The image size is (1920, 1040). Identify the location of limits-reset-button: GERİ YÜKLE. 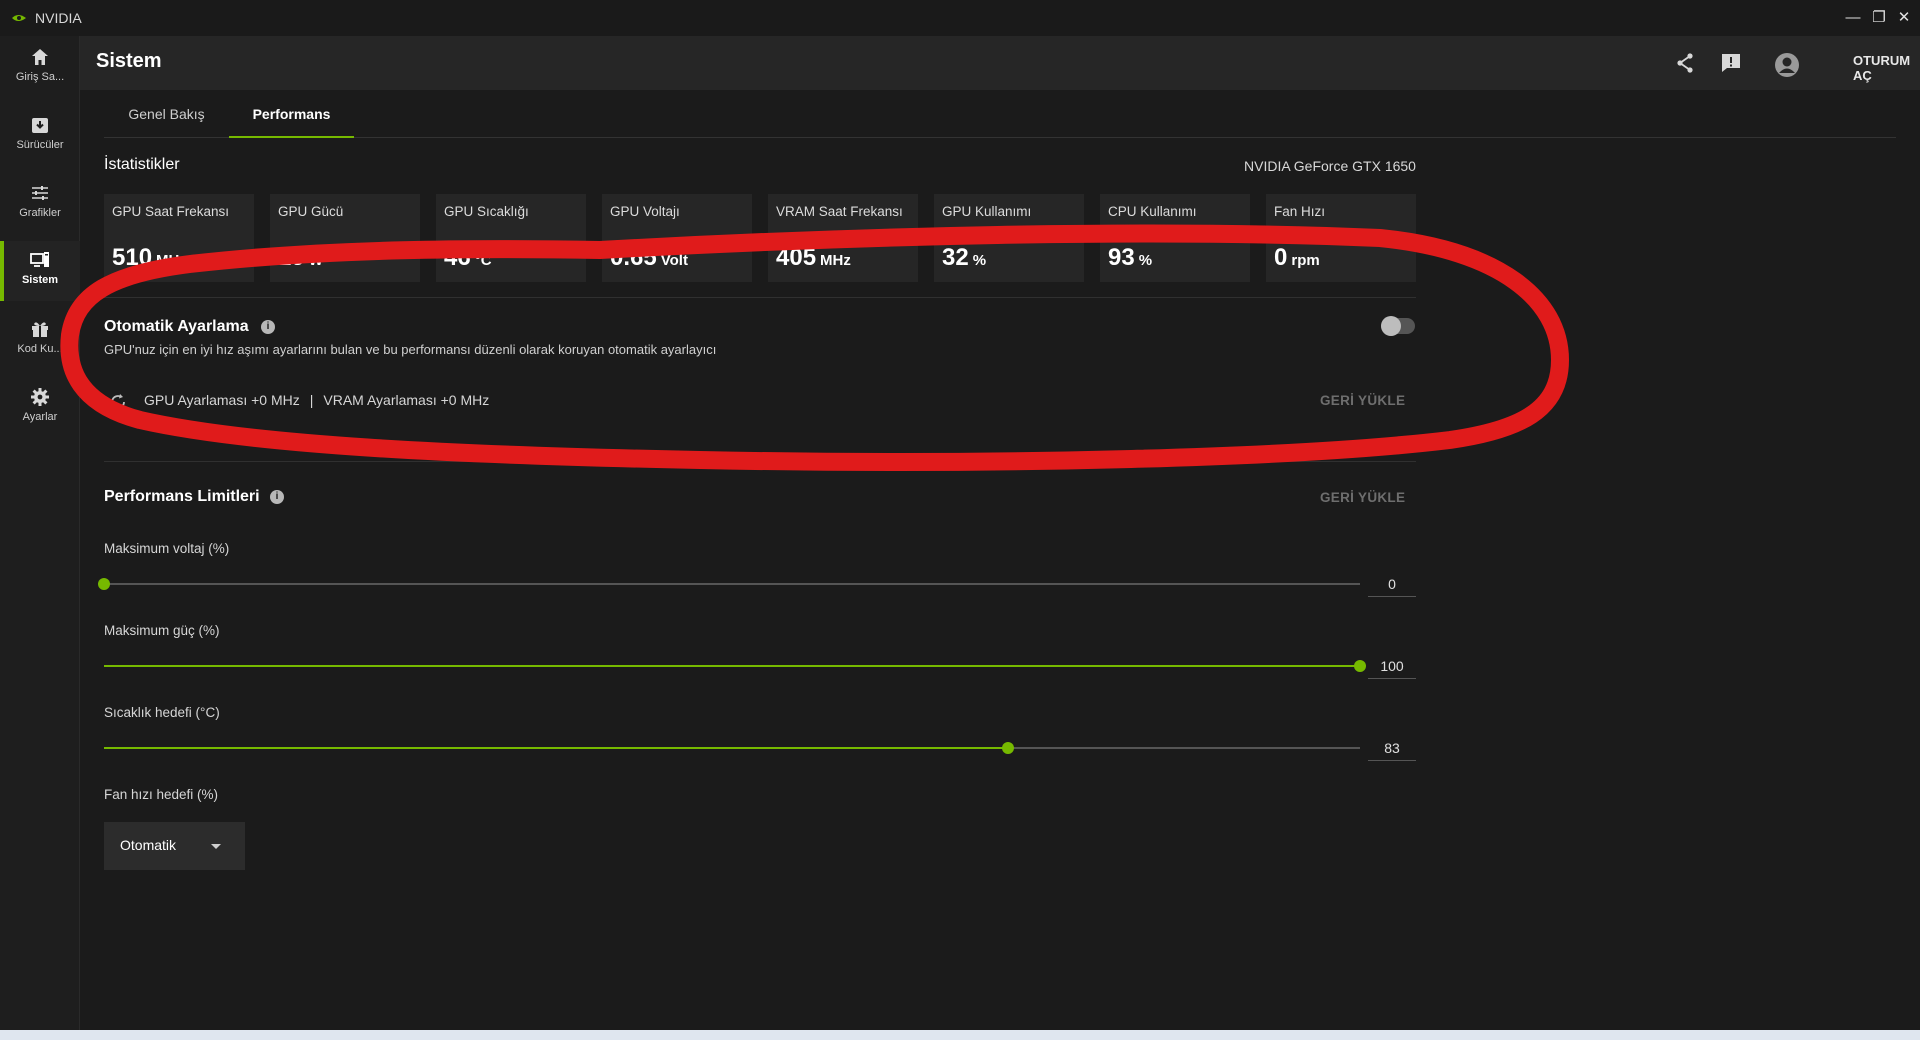
(1362, 497).